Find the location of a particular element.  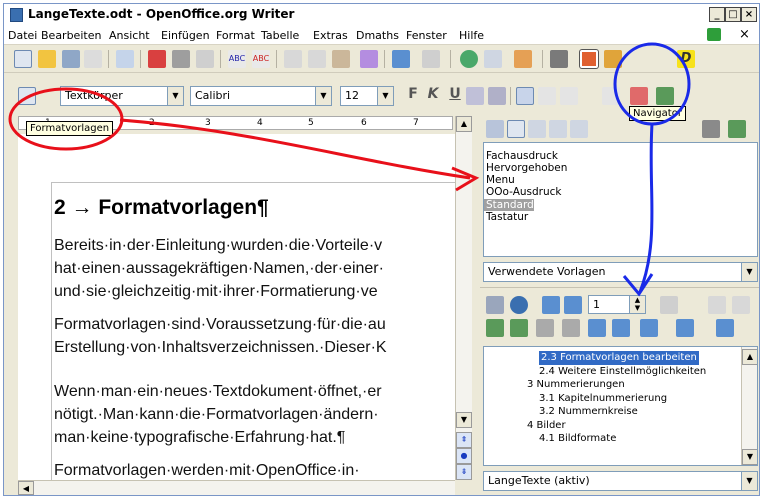

page-number-spinner: 1 ▲ ▼ is located at coordinates (617, 304).